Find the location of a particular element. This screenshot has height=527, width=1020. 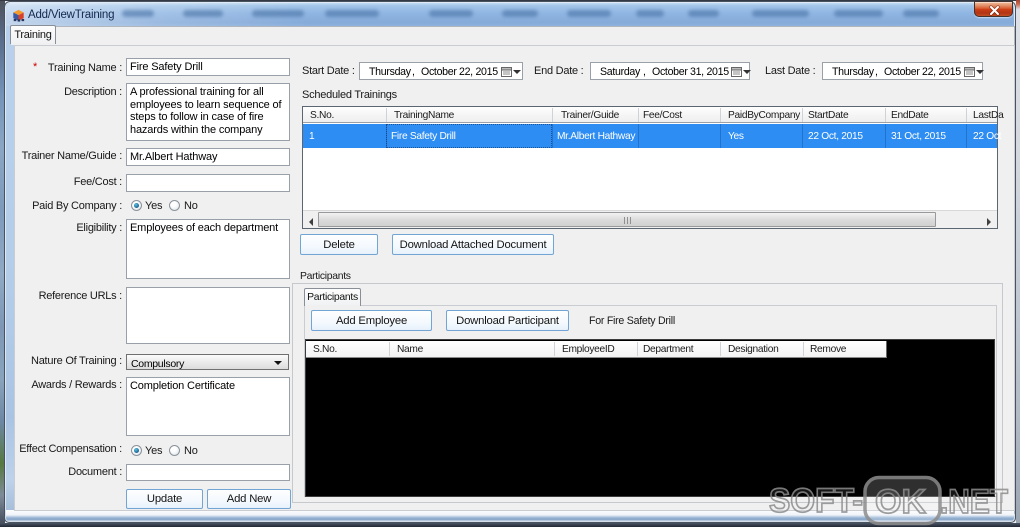

svg-text: .NET is located at coordinates (974, 502).